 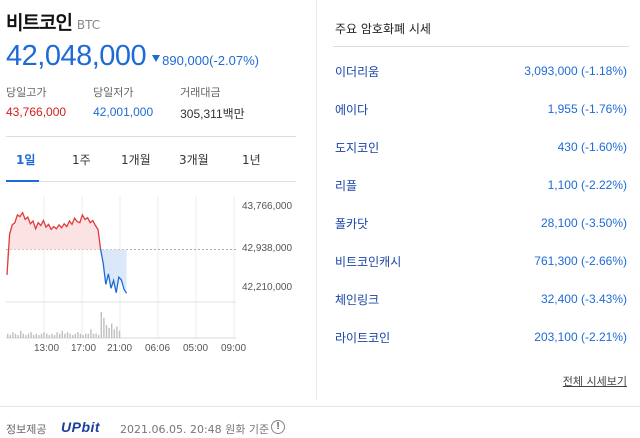 I want to click on stat-volume: 거래대금 305,311백만, so click(x=212, y=103).